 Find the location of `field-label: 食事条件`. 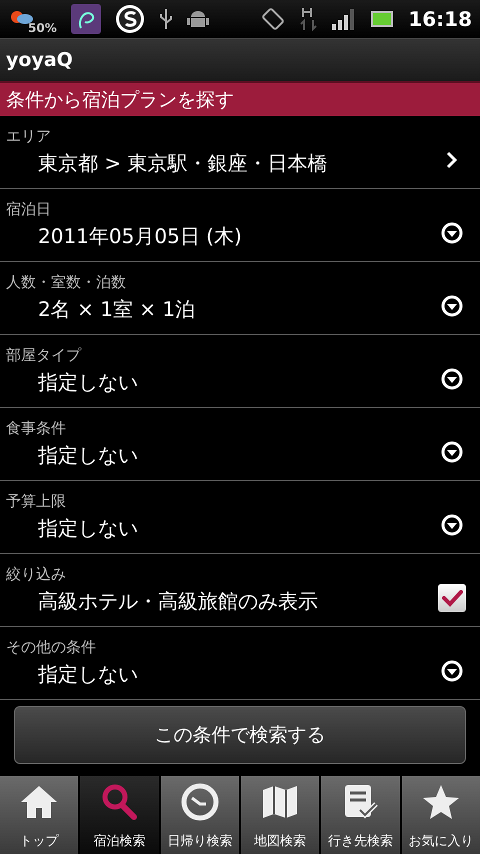

field-label: 食事条件 is located at coordinates (36, 428).